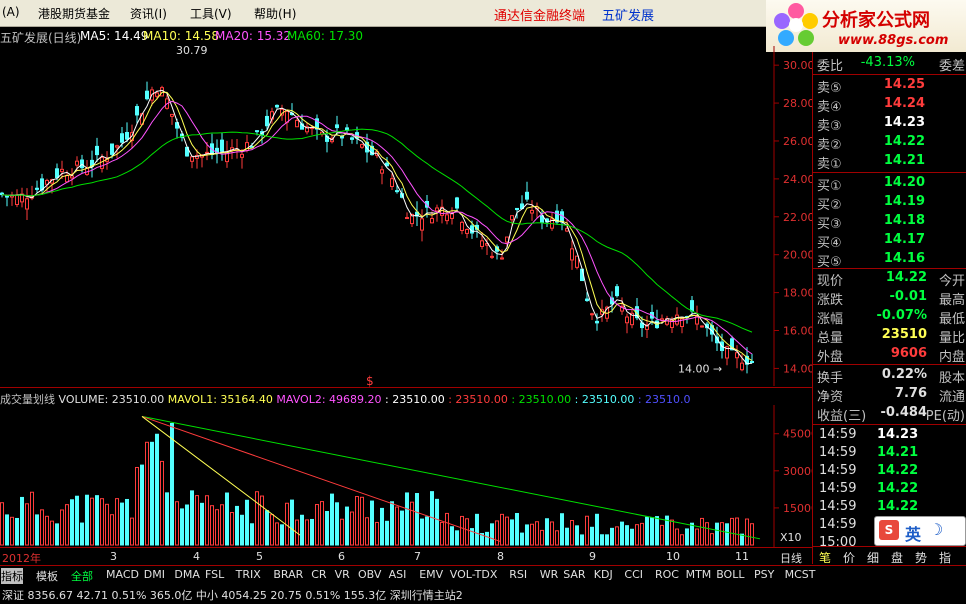  Describe the element at coordinates (921, 557) in the screenshot. I see `quote-tab-4: 势` at that location.